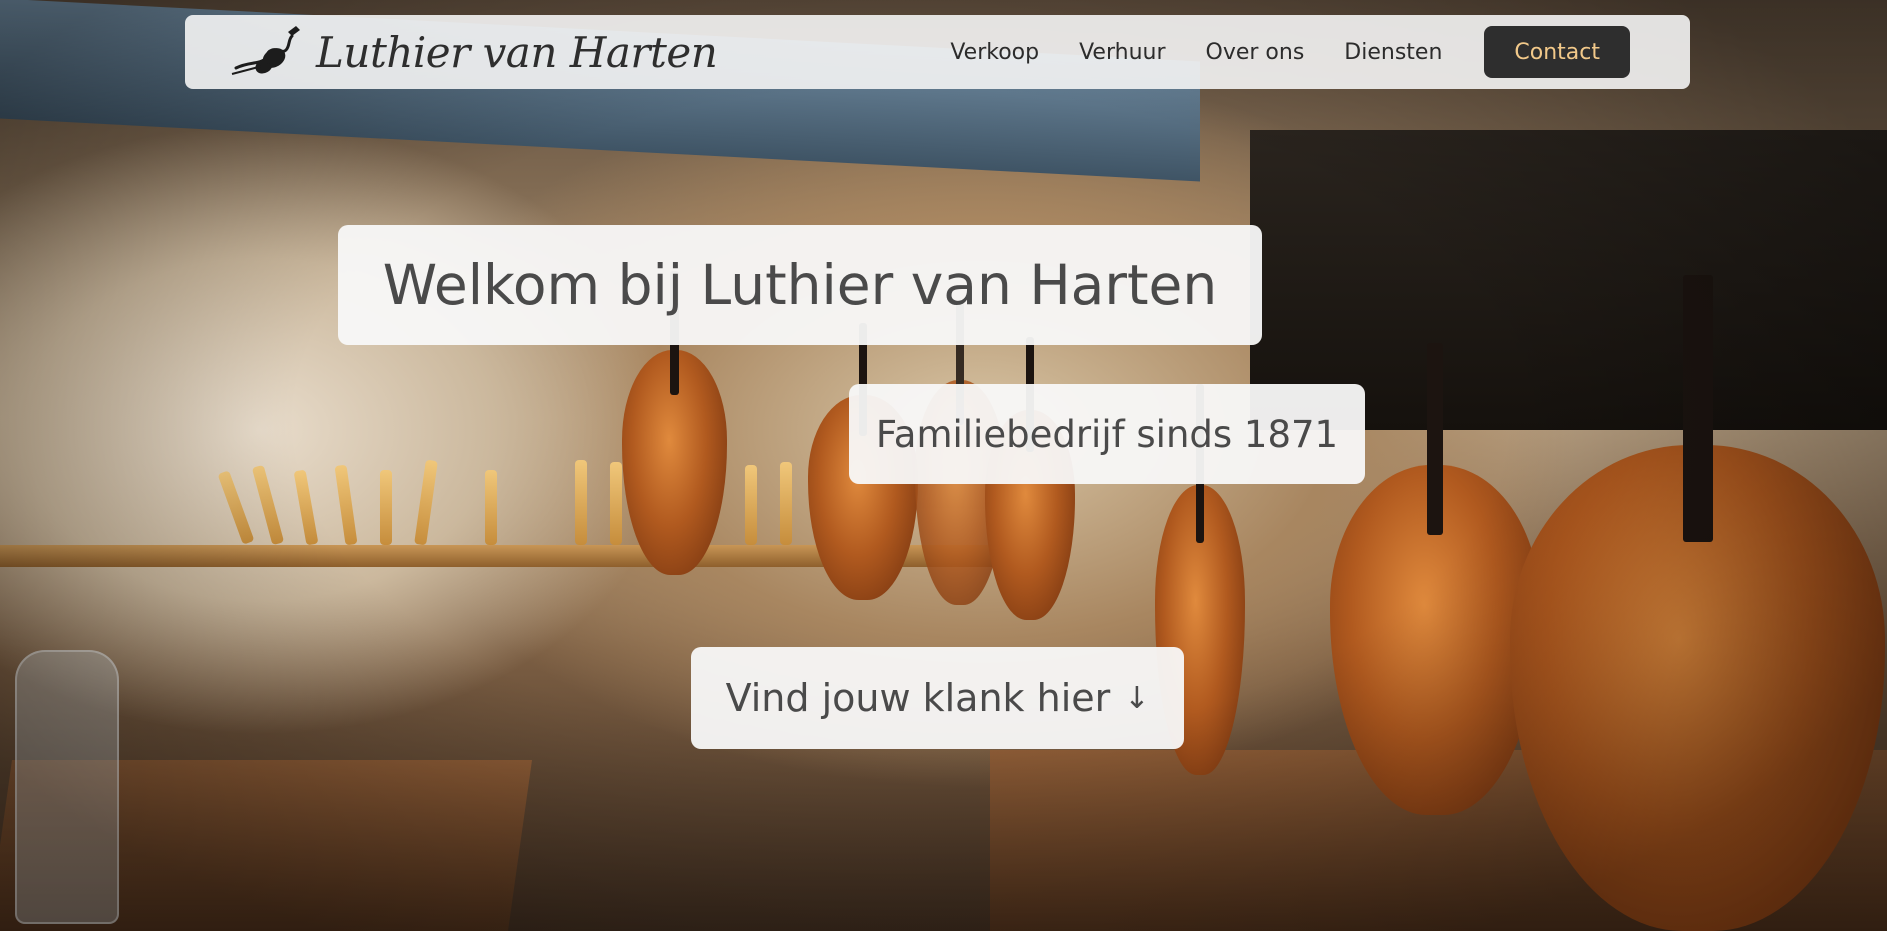 The width and height of the screenshot is (1887, 931). What do you see at coordinates (918, 698) in the screenshot?
I see `cta-label: Vind jouw klank hier` at bounding box center [918, 698].